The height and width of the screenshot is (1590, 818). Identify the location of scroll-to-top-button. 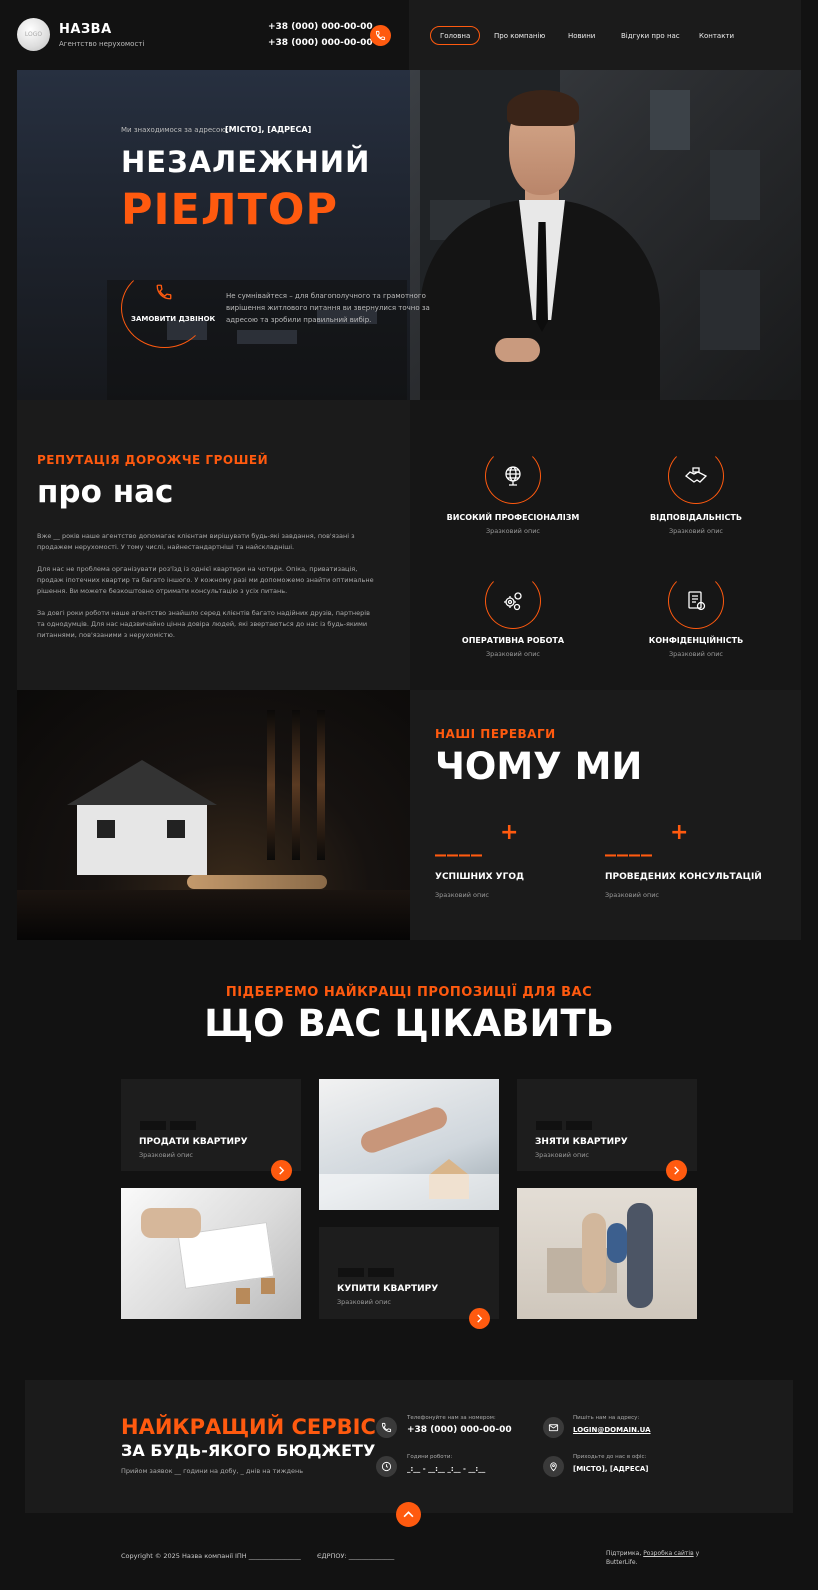
(408, 1514).